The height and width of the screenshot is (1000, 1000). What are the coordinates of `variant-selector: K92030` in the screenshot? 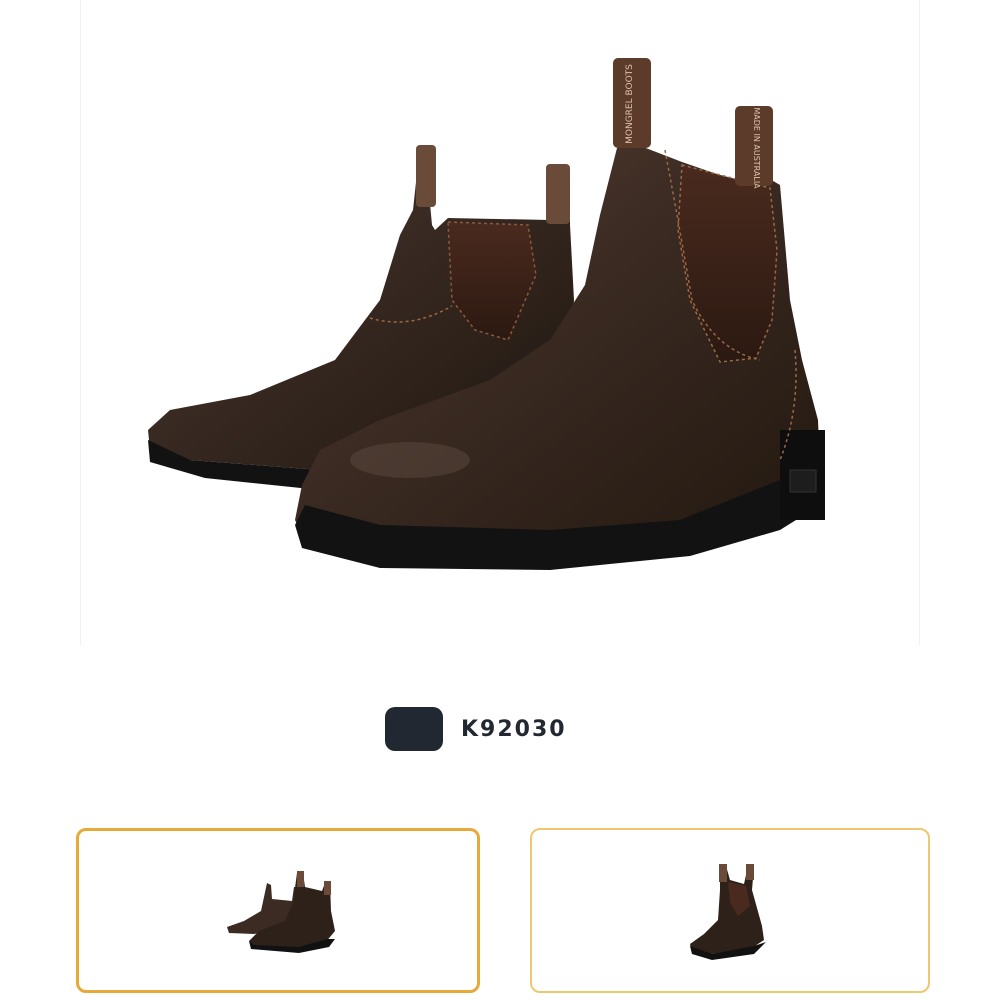 It's located at (476, 729).